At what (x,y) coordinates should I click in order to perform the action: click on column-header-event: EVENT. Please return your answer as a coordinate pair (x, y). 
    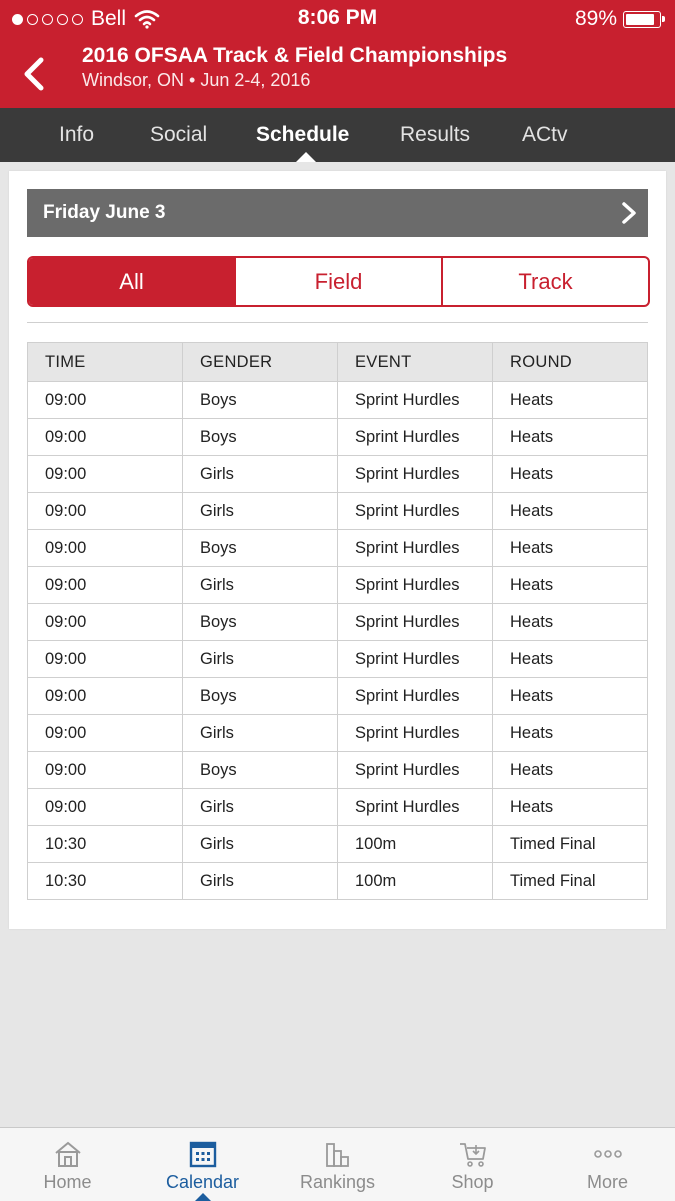
    Looking at the image, I should click on (415, 362).